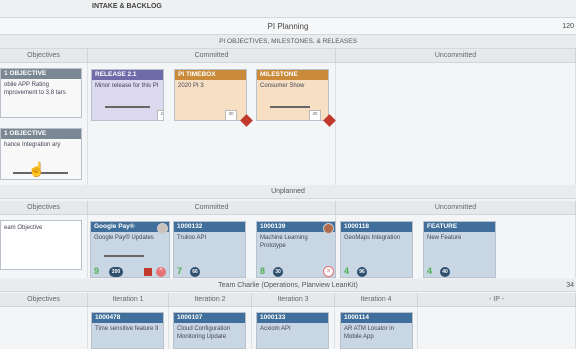  Describe the element at coordinates (444, 238) in the screenshot. I see `feature-card-body: New Feature` at that location.